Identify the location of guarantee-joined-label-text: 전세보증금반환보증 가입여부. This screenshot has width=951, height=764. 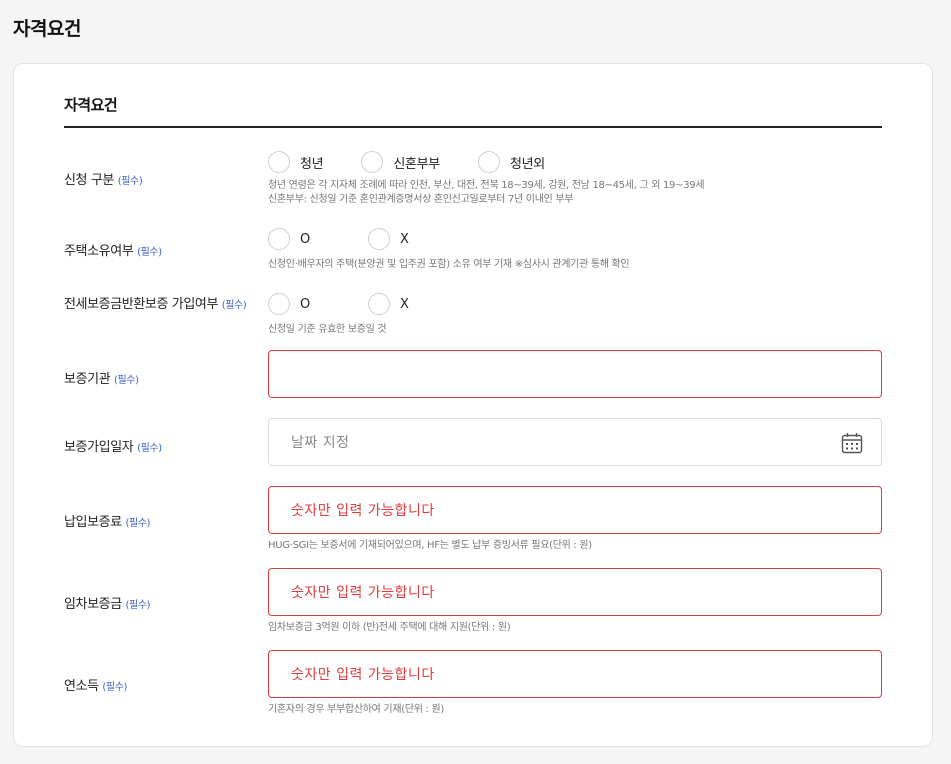
(141, 304).